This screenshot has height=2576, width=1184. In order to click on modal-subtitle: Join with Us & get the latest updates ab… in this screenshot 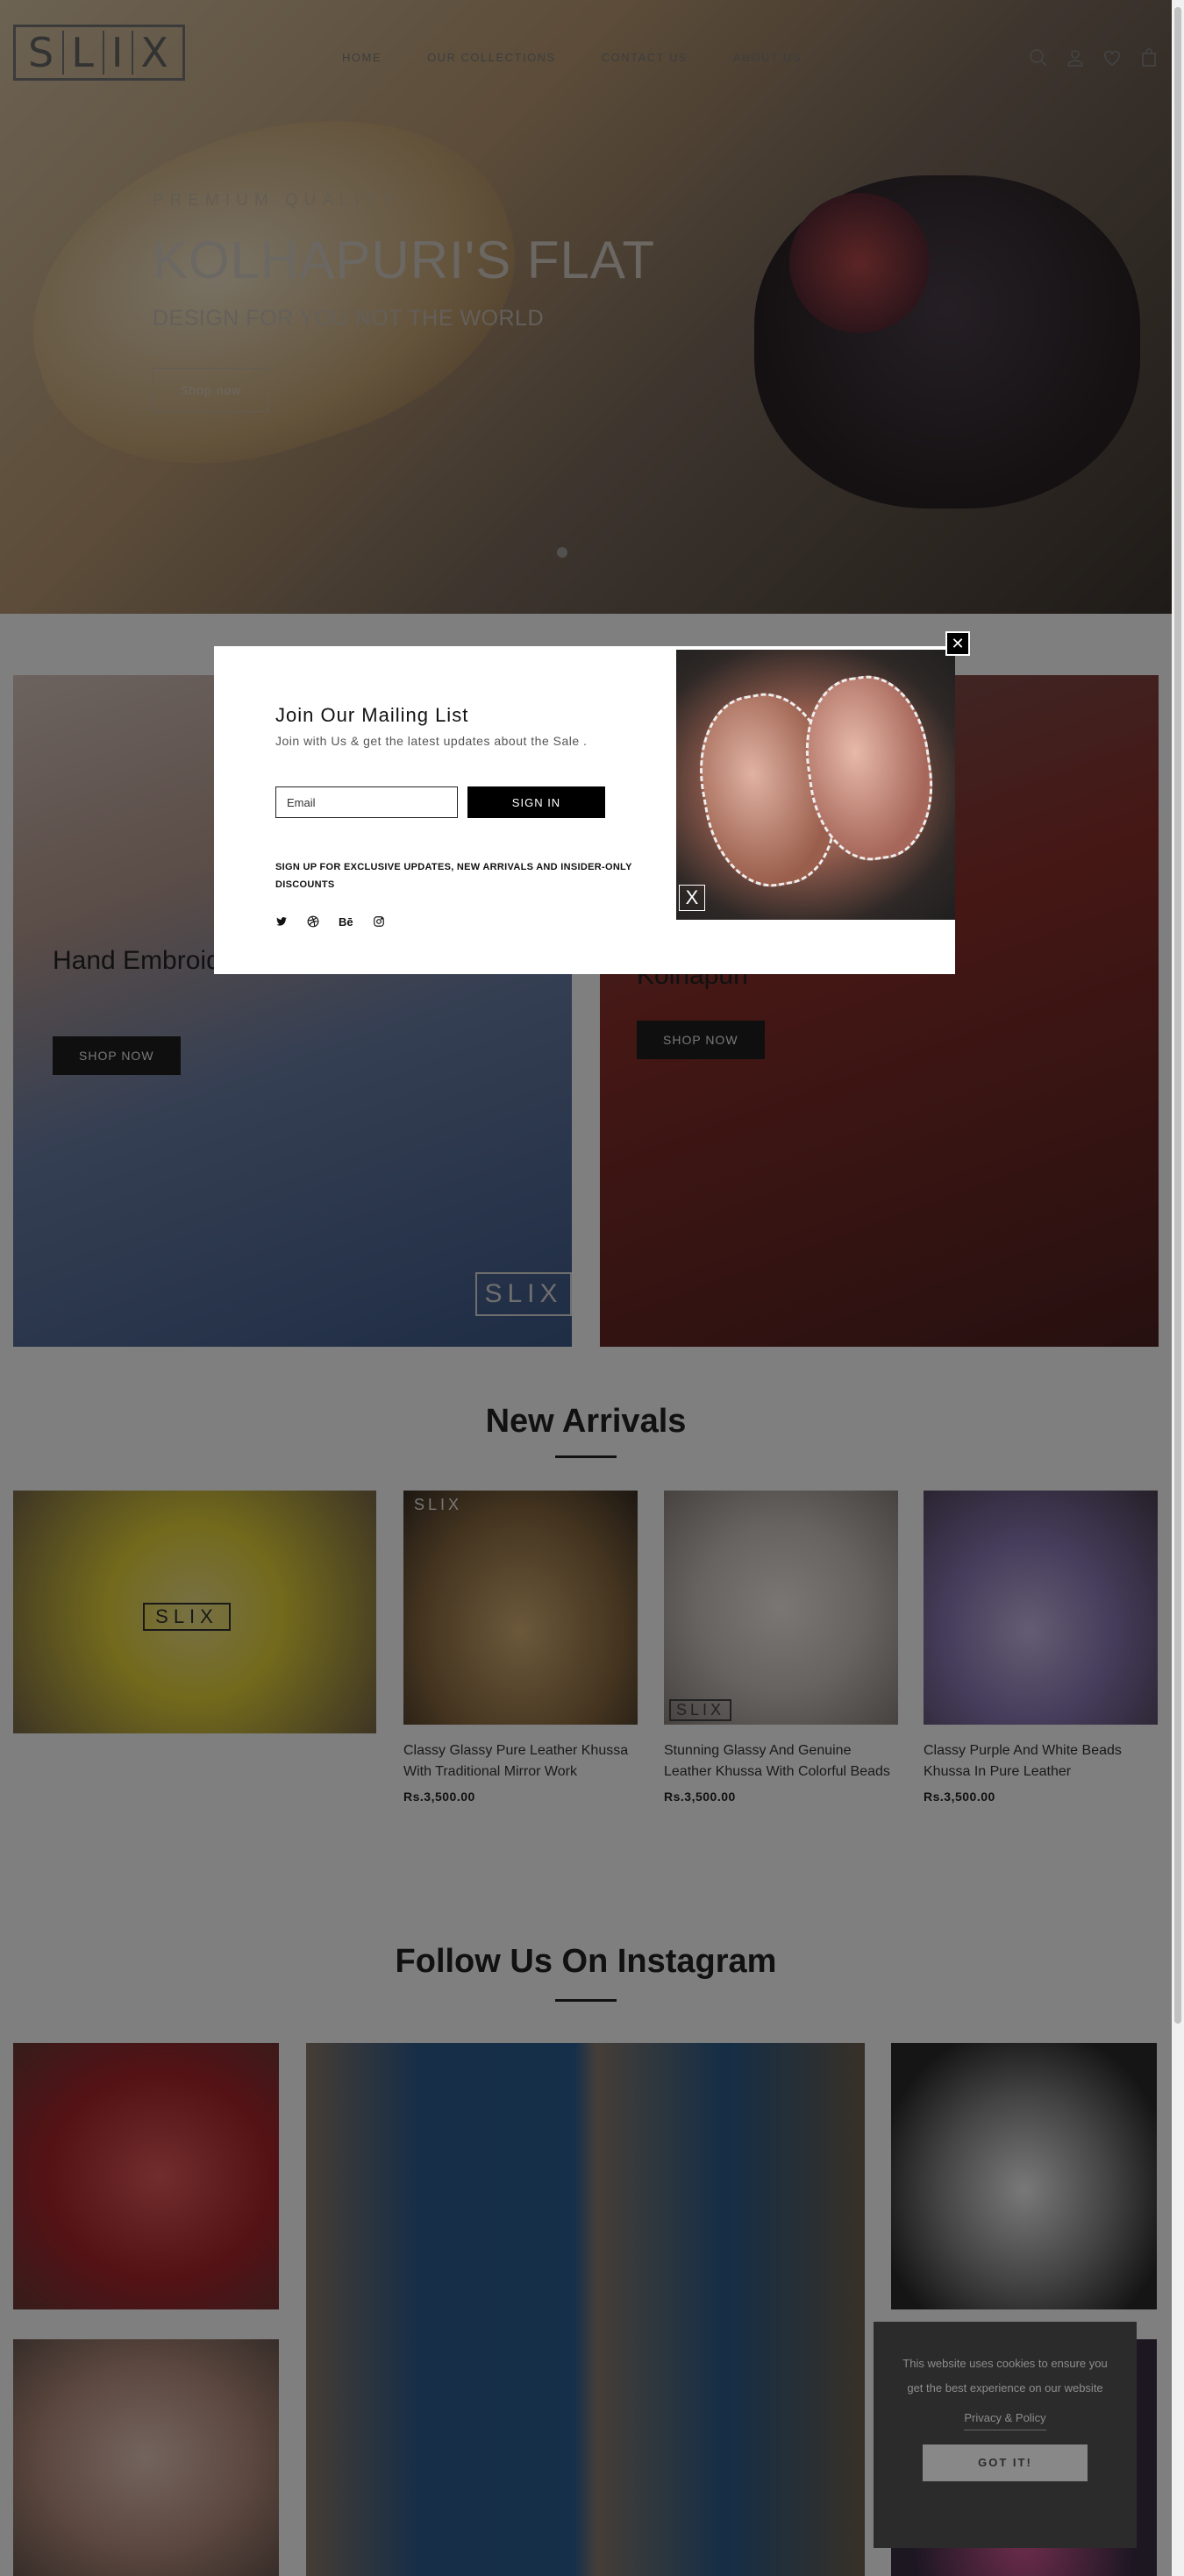, I will do `click(431, 741)`.